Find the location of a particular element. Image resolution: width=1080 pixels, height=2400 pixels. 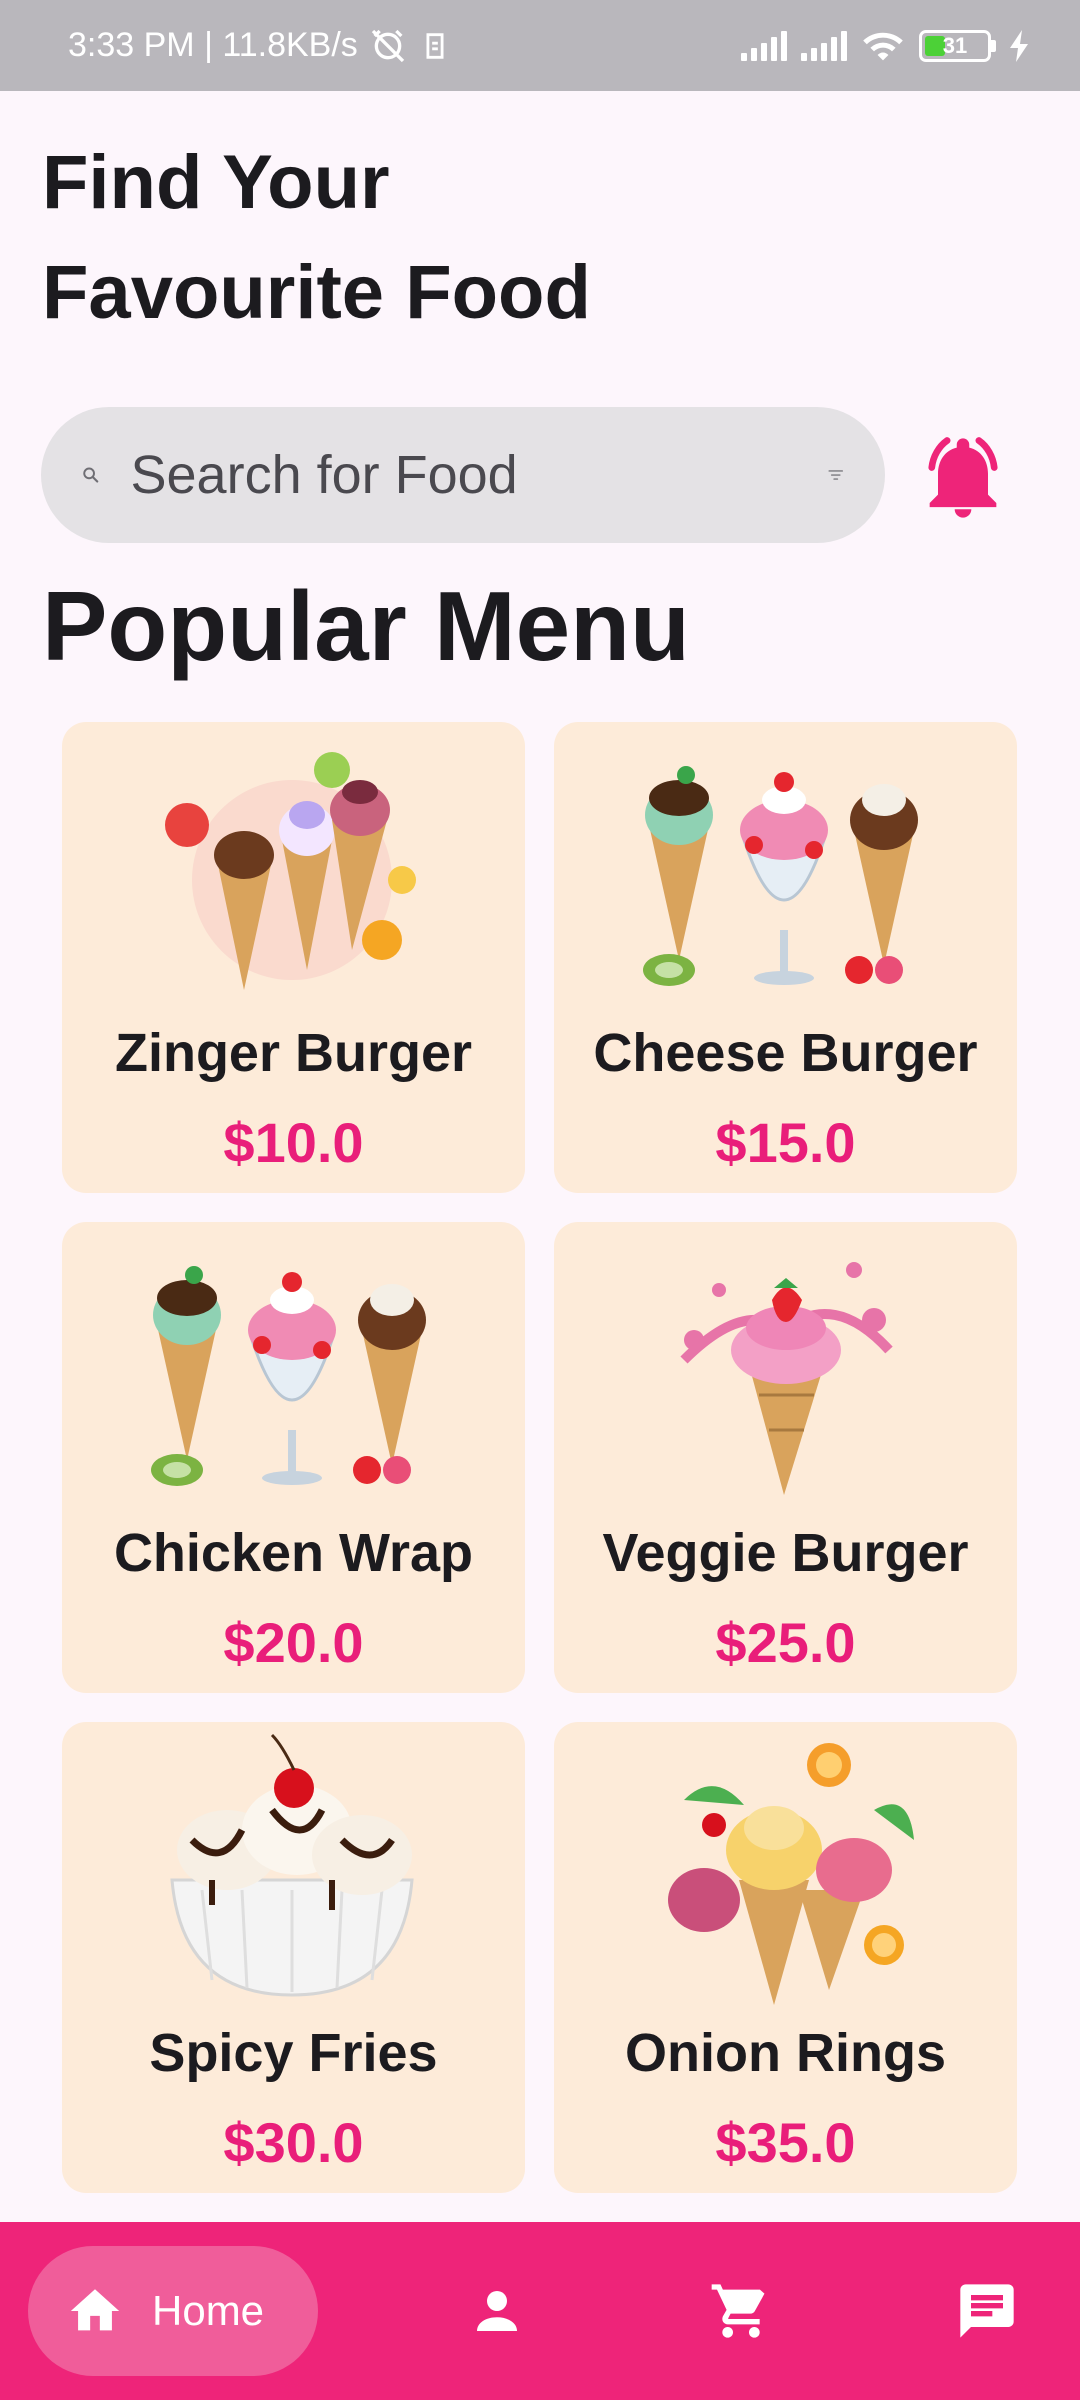

nav-messages is located at coordinates (987, 2311).